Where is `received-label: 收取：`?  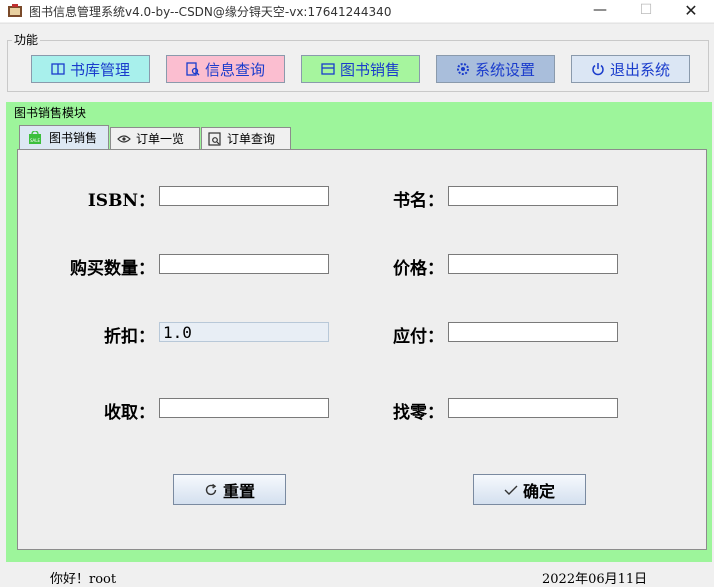
received-label: 收取： is located at coordinates (129, 413).